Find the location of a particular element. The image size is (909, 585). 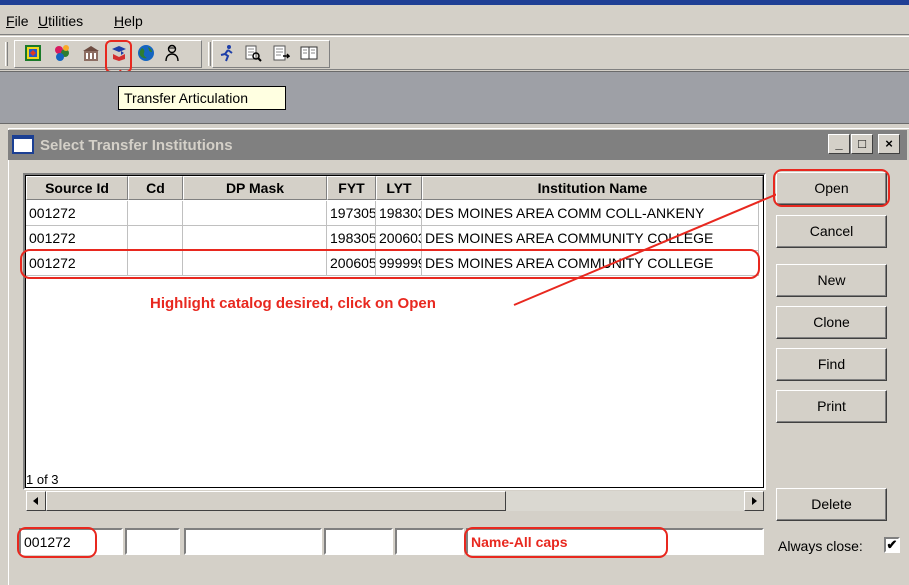

window-icon is located at coordinates (23, 144).